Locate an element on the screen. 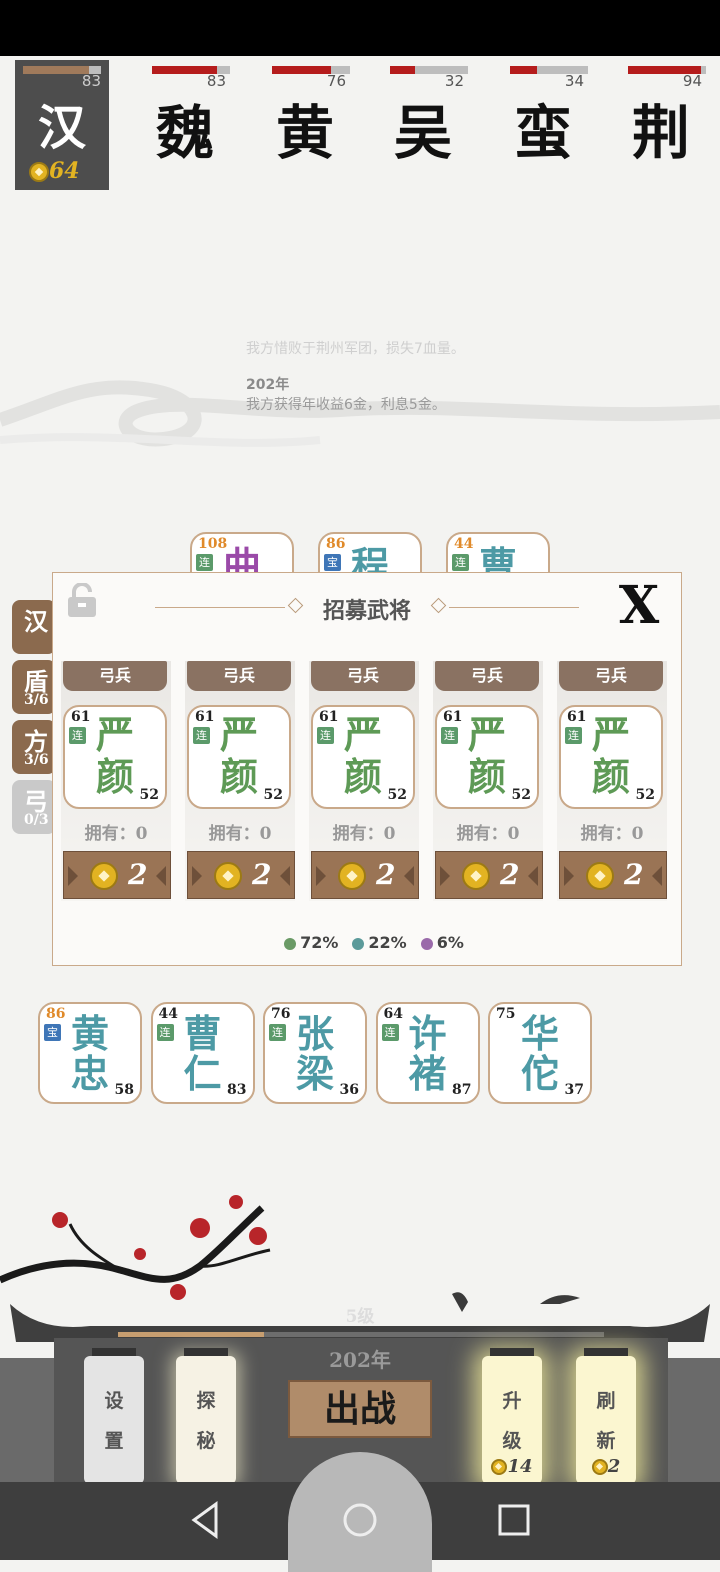  faction-5: 94 荆 is located at coordinates (661, 125).